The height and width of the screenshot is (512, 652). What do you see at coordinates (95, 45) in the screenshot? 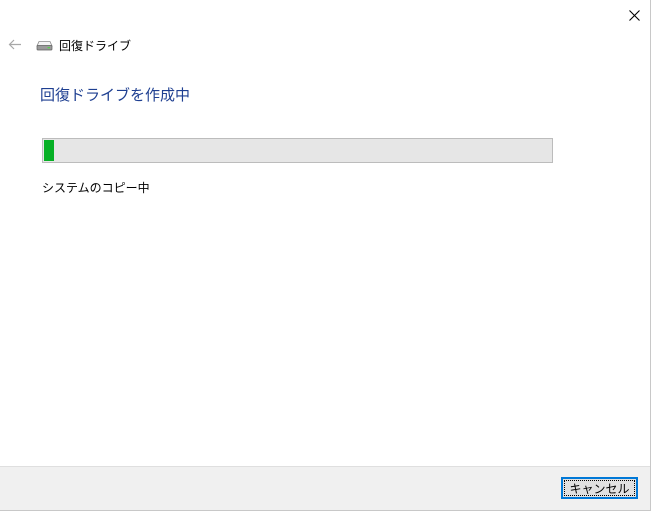
I see `window-title: 回復ドライブ` at bounding box center [95, 45].